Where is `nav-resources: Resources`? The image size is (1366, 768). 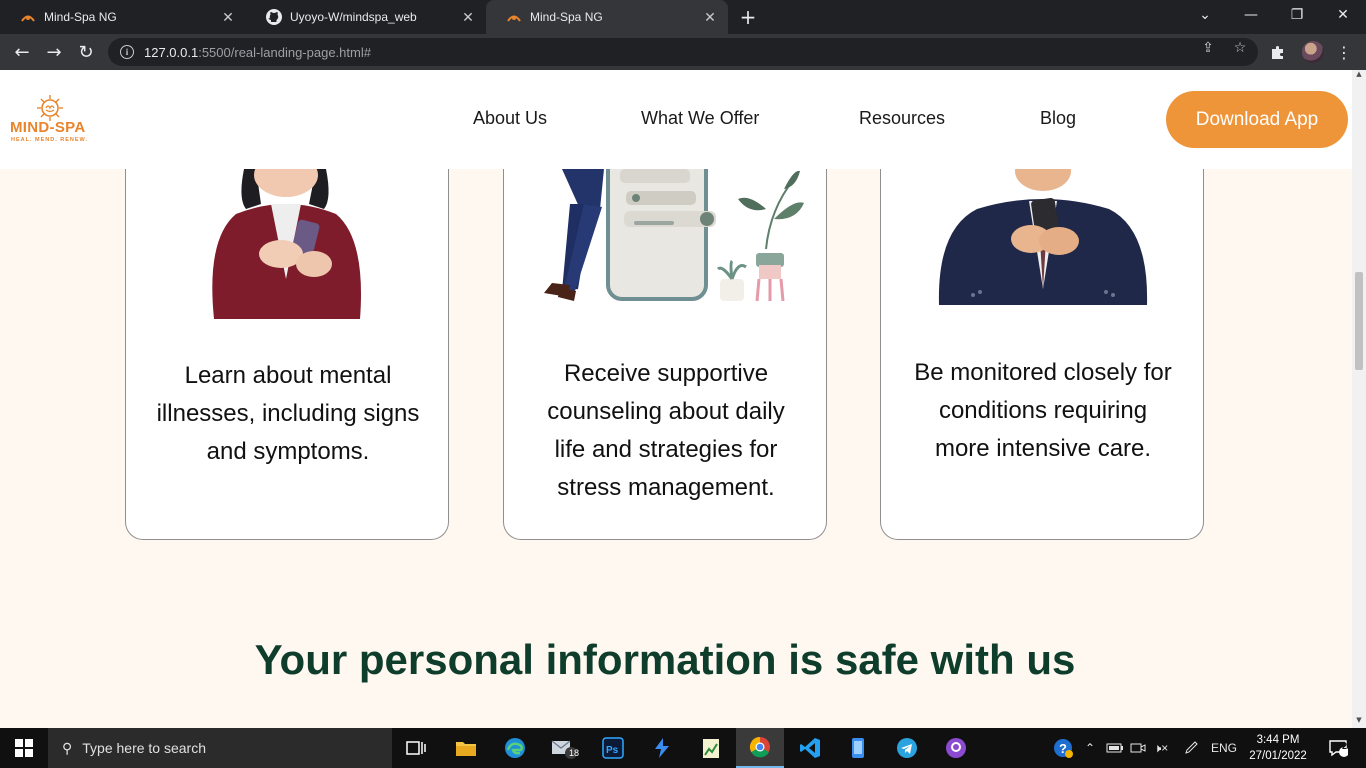 nav-resources: Resources is located at coordinates (902, 118).